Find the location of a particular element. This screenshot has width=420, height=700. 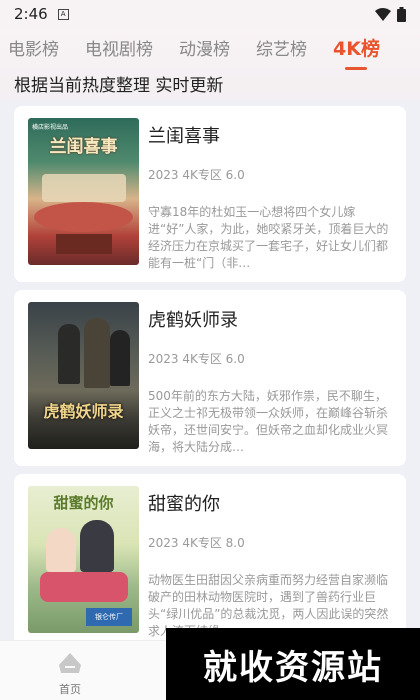

poster-title: 甜蜜的你 is located at coordinates (83, 503).